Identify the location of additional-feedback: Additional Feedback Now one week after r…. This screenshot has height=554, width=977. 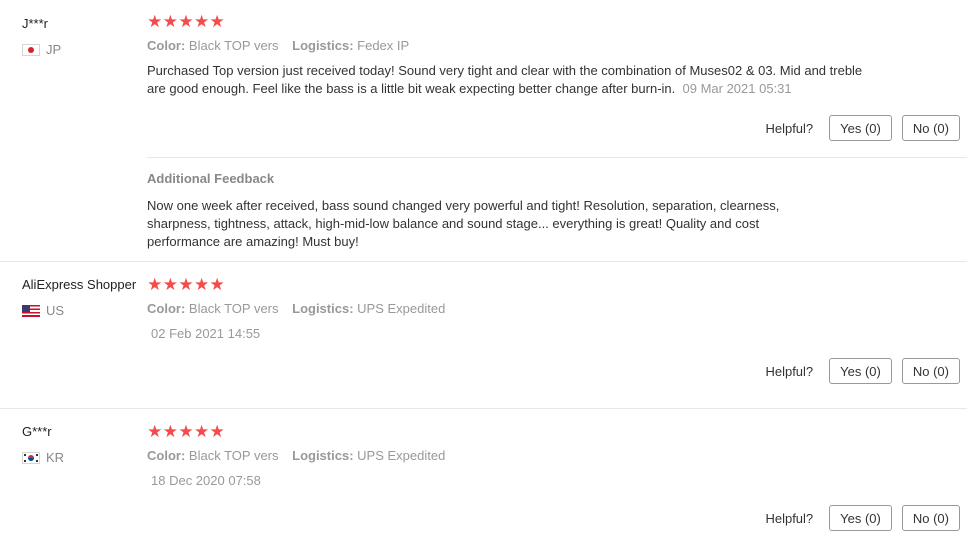
(487, 211).